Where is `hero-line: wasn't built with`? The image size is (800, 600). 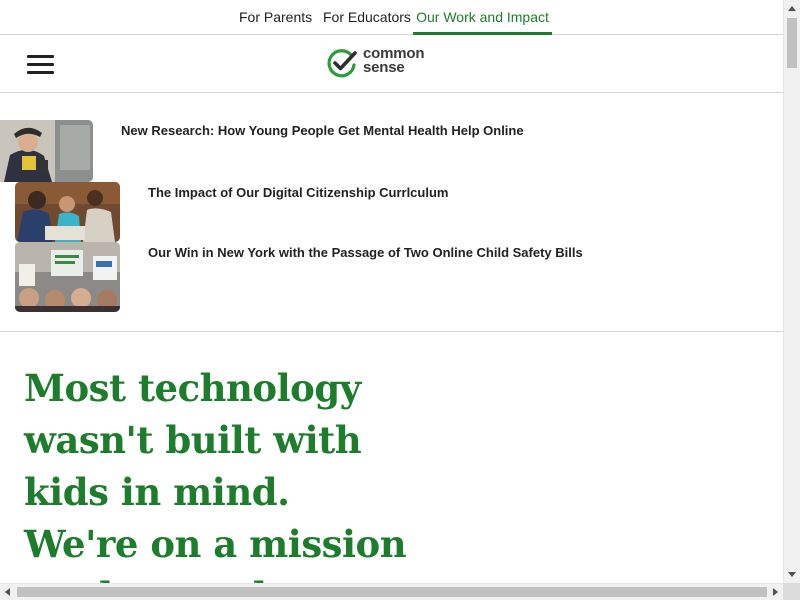 hero-line: wasn't built with is located at coordinates (193, 440).